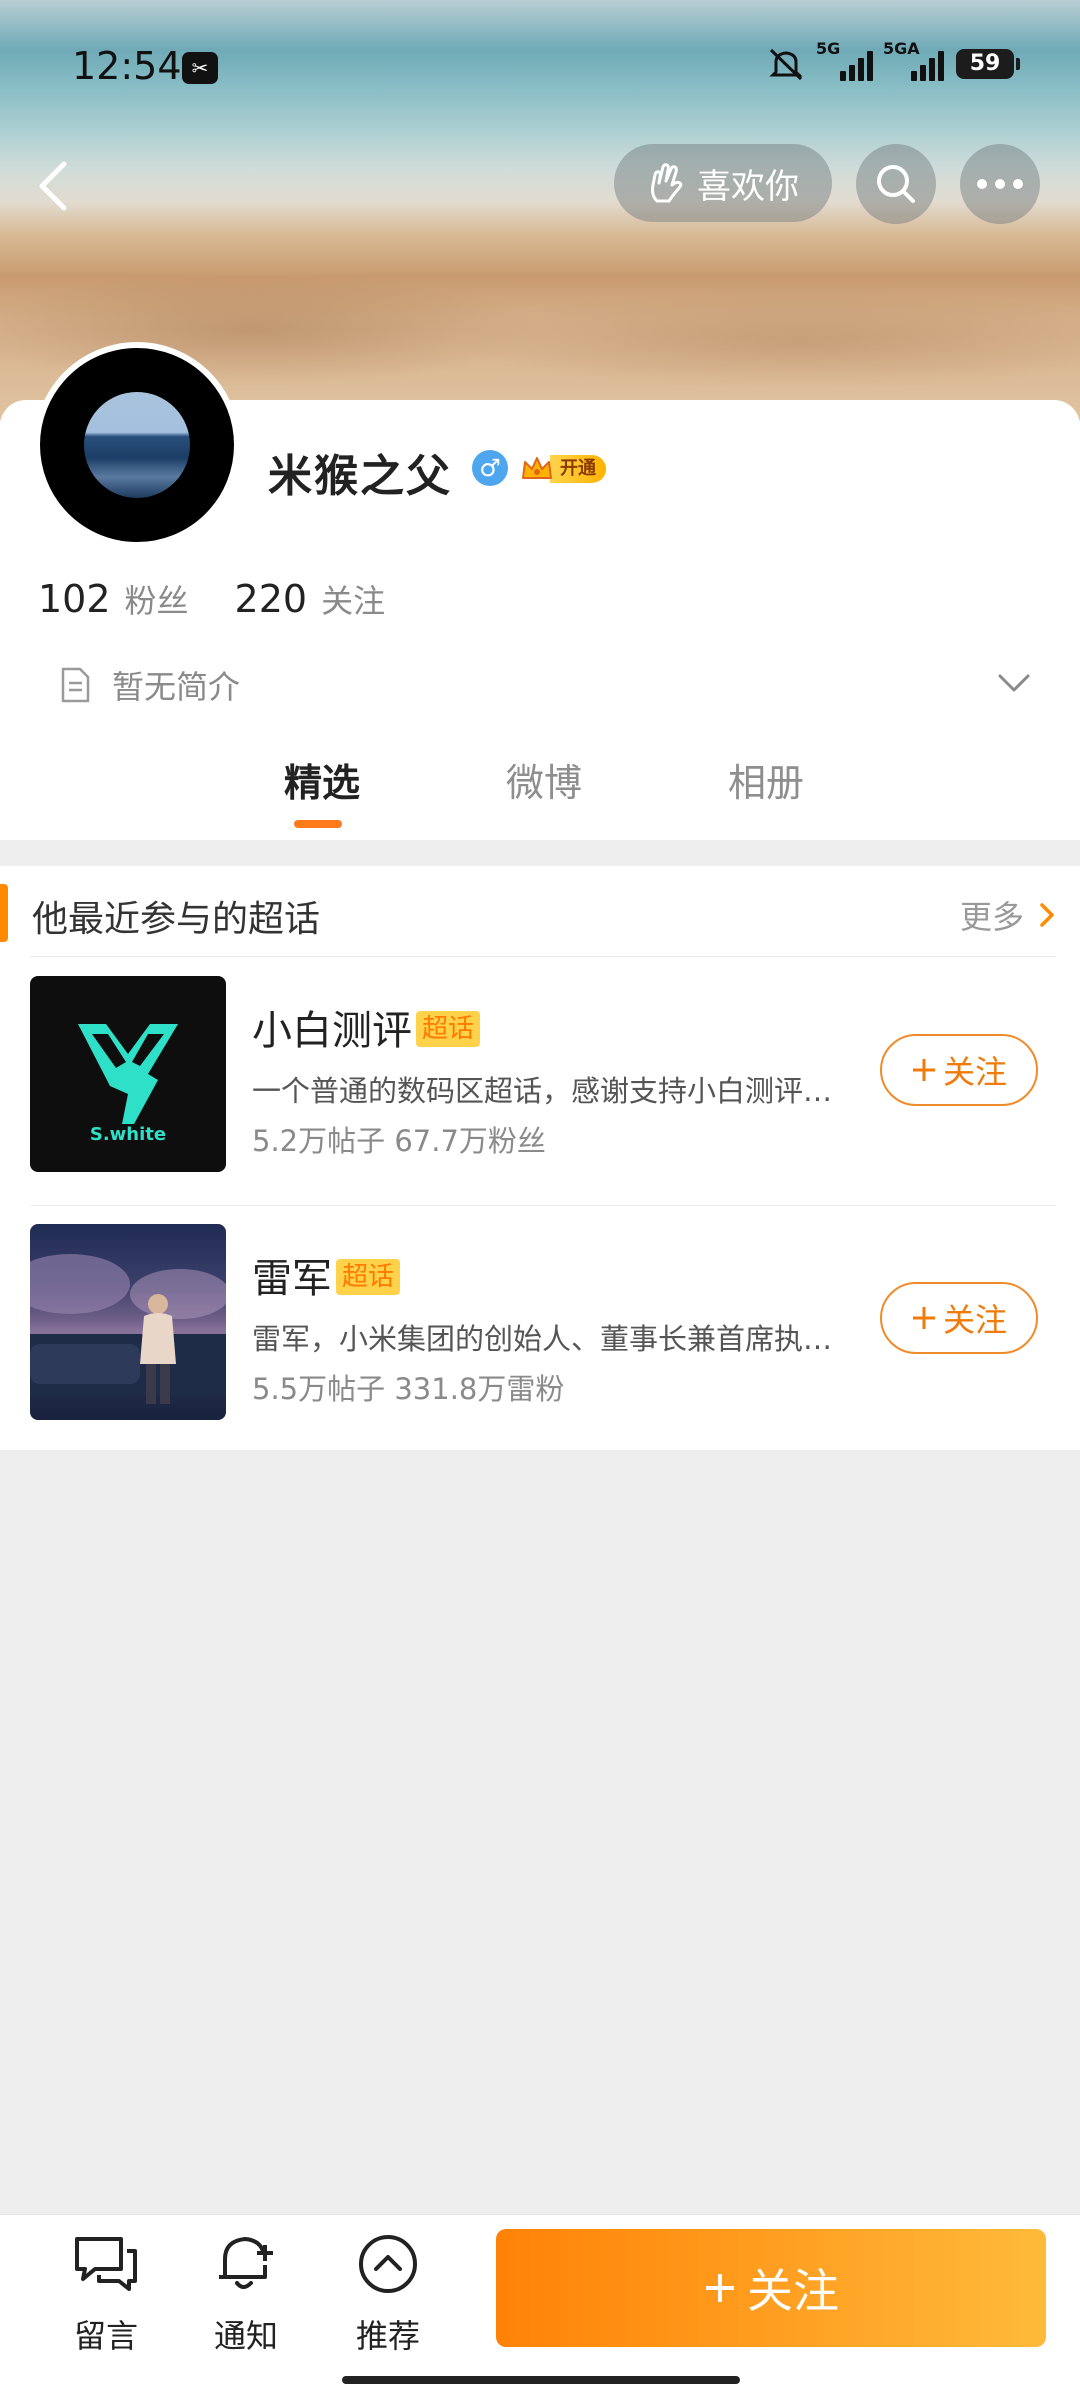 This screenshot has width=1080, height=2400. I want to click on topic-title: 小白测评 超话, so click(366, 1027).